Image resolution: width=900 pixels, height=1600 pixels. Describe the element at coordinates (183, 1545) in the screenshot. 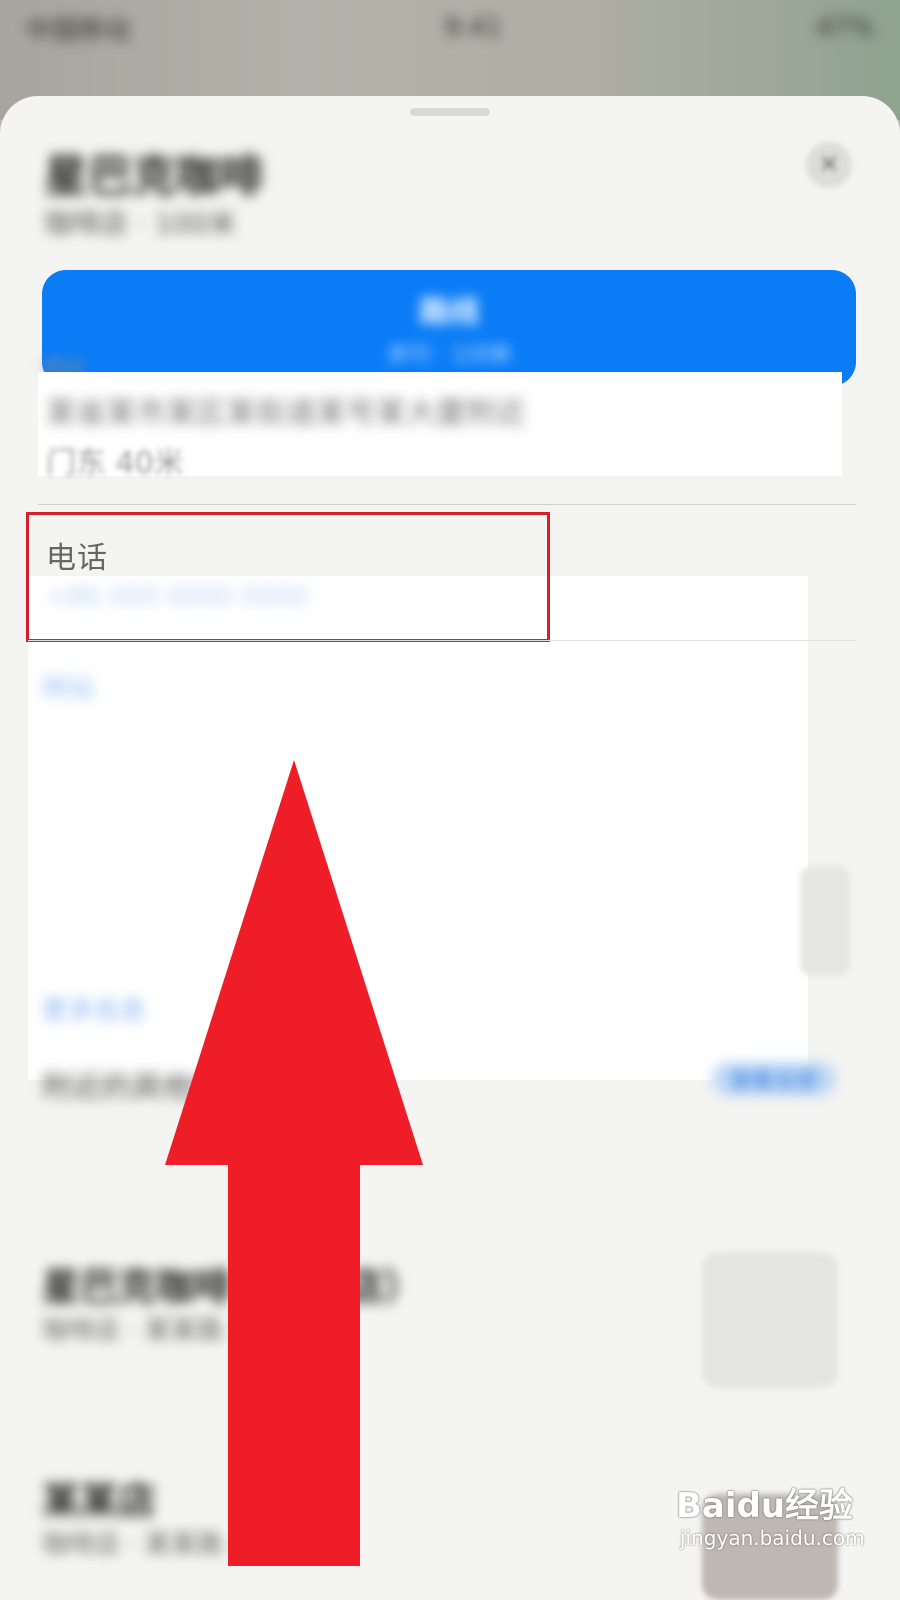

I see `nearby-card-subtitle: 咖啡店 · 某某路 · 300米` at that location.